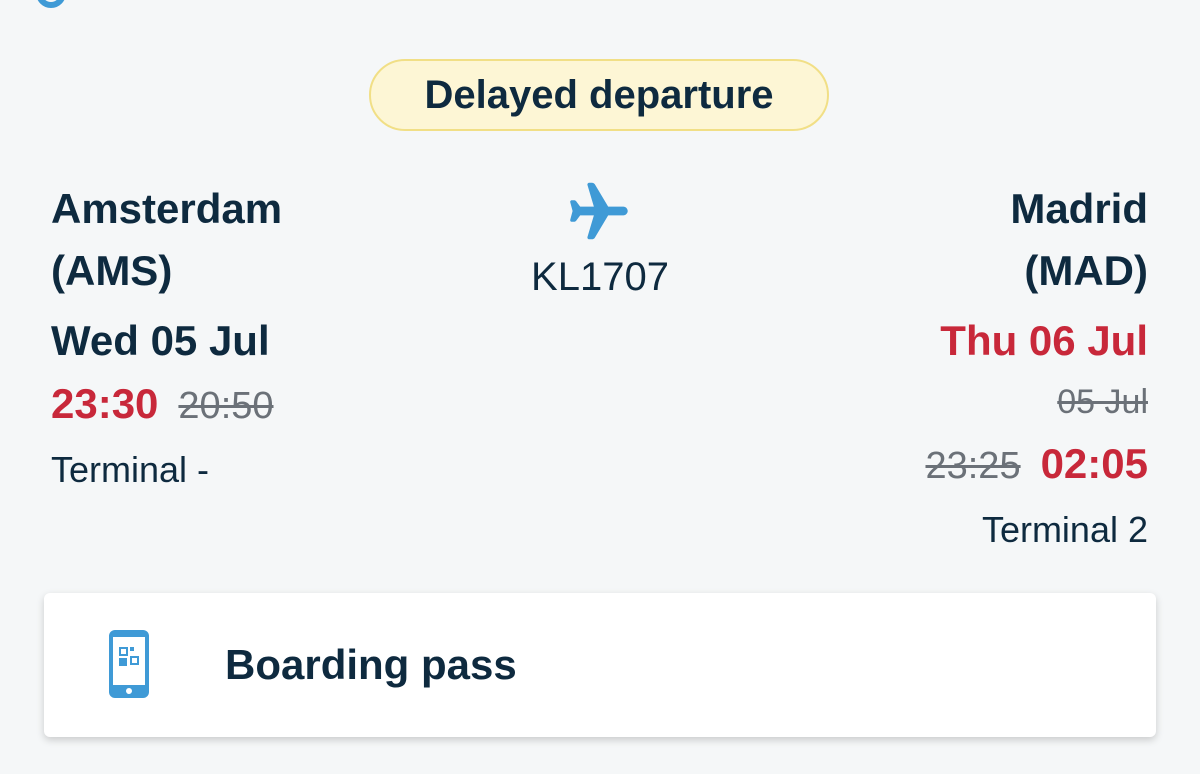 The image size is (1200, 774). I want to click on flight-center: KL1707, so click(600, 239).